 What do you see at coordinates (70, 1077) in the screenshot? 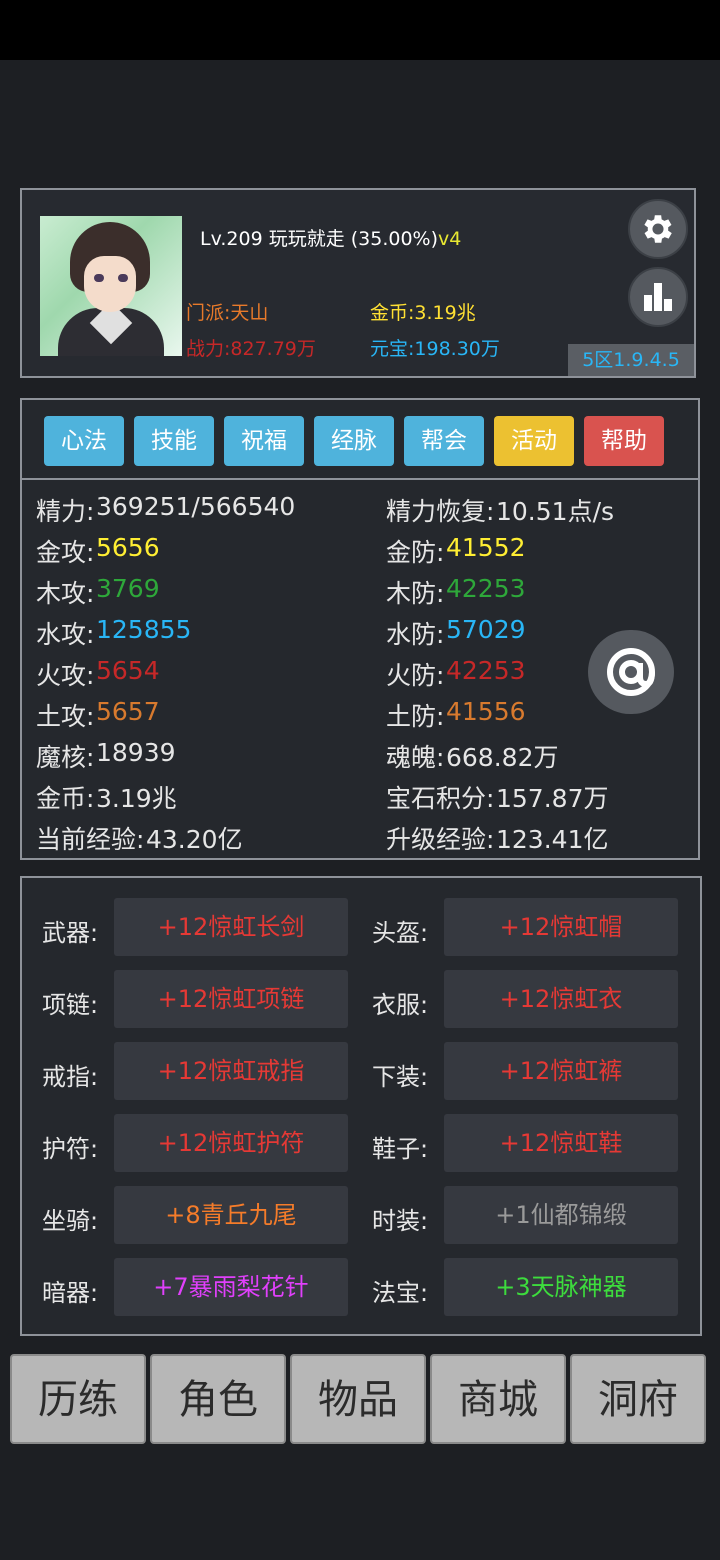
I see `equipment-slot-label: 戒指:` at bounding box center [70, 1077].